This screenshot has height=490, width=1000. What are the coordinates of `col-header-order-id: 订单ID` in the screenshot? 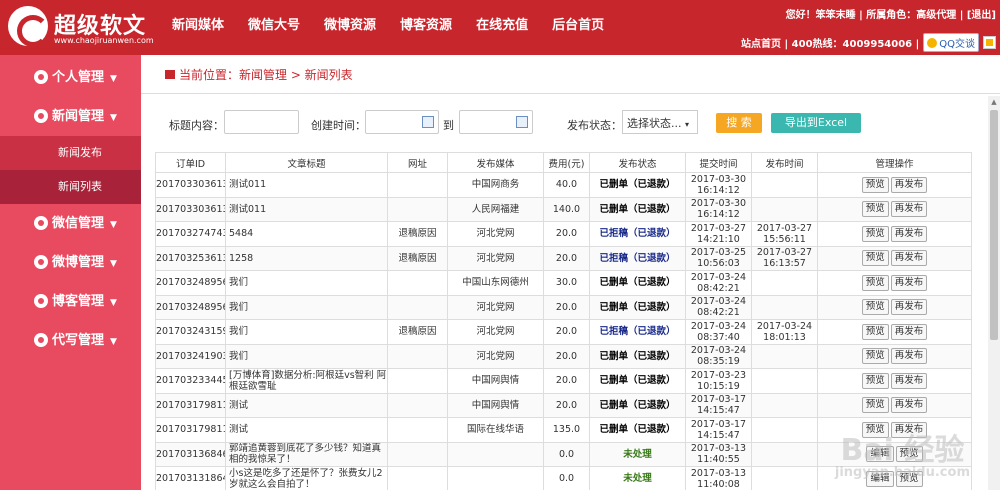 It's located at (190, 162).